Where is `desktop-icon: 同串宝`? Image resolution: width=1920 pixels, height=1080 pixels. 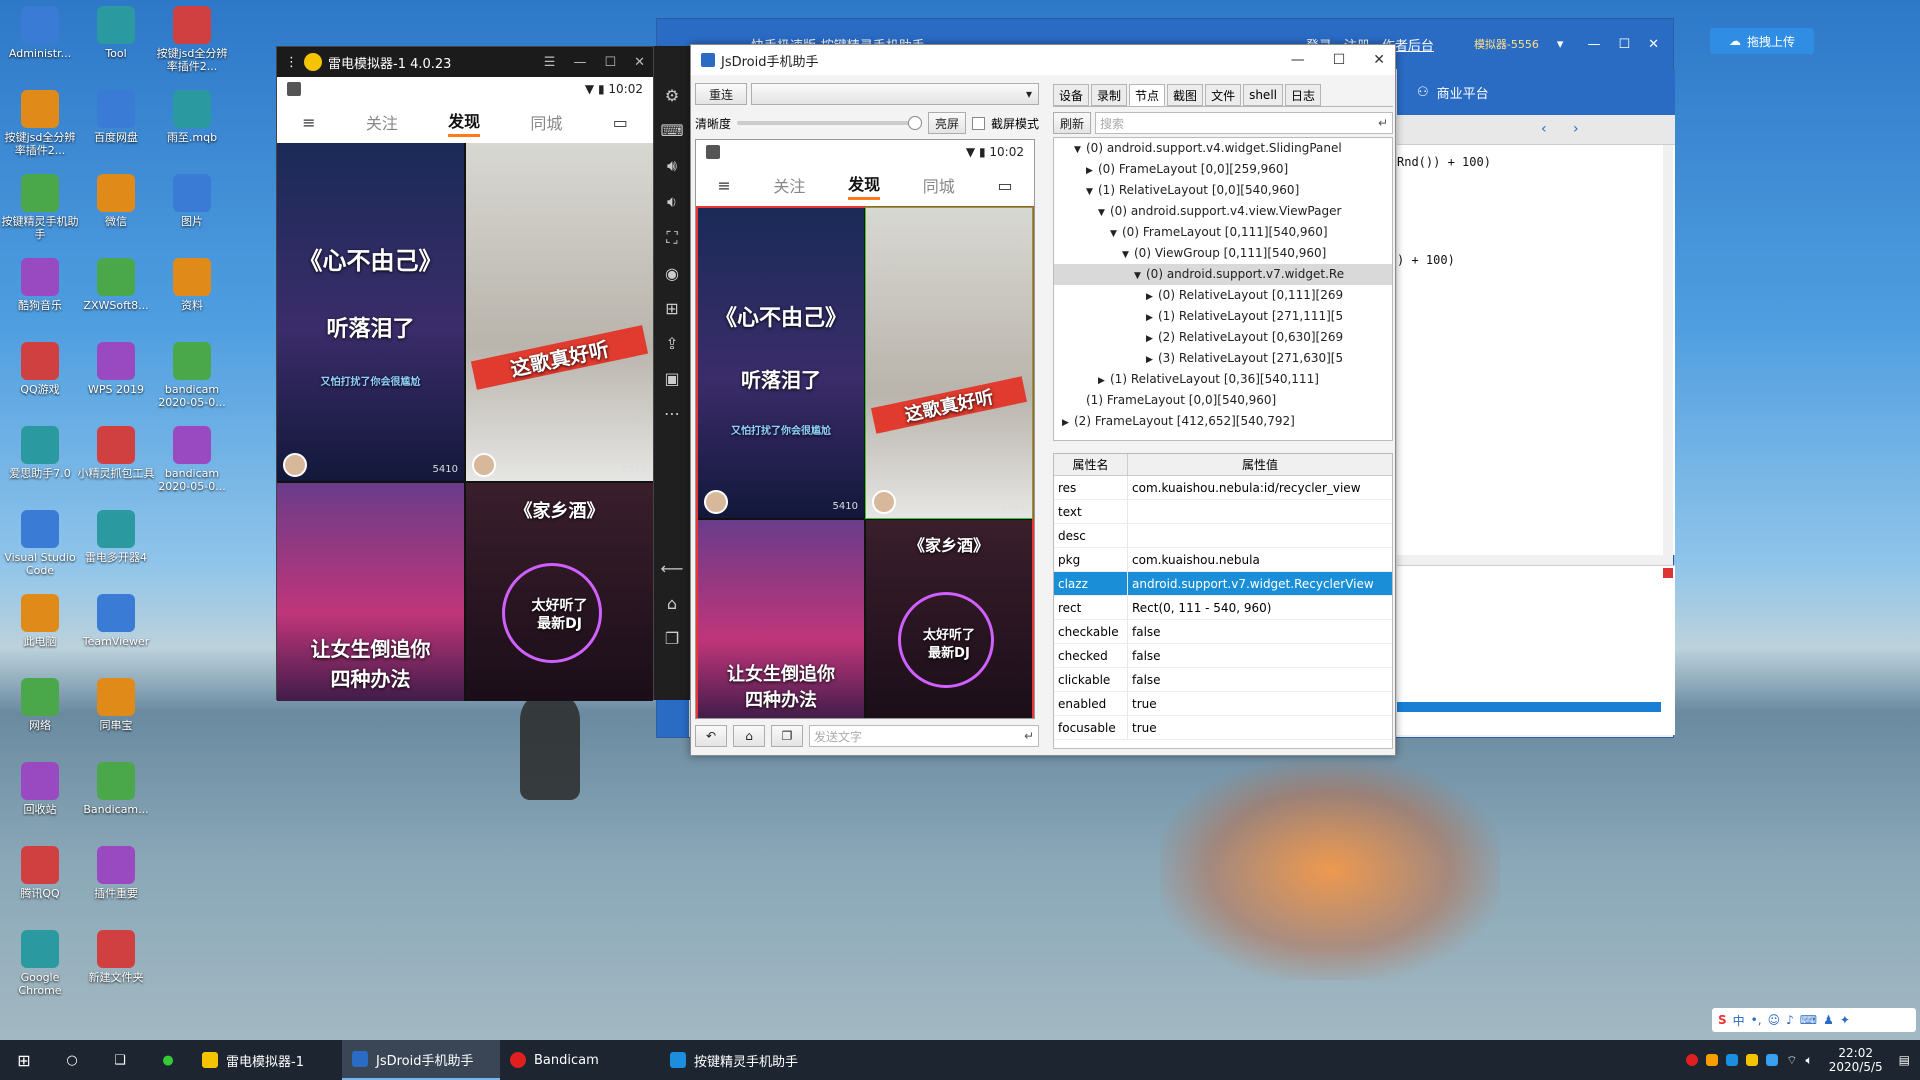 desktop-icon: 同串宝 is located at coordinates (116, 705).